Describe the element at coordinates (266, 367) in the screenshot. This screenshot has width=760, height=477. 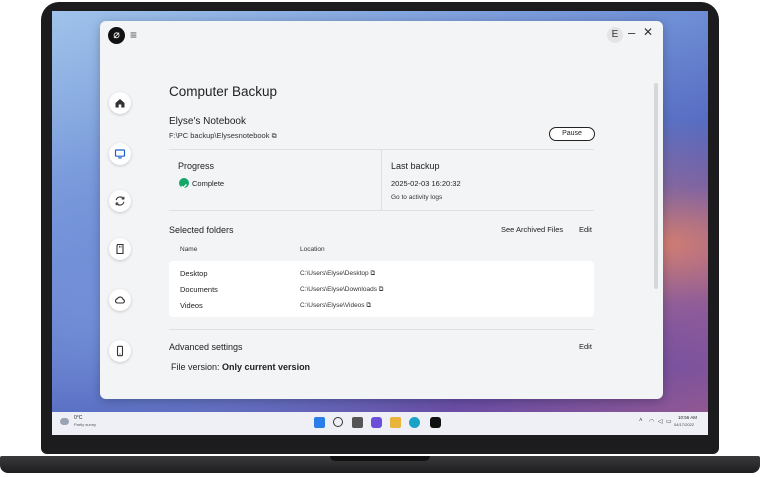
I see `file-version-value: Only current version` at that location.